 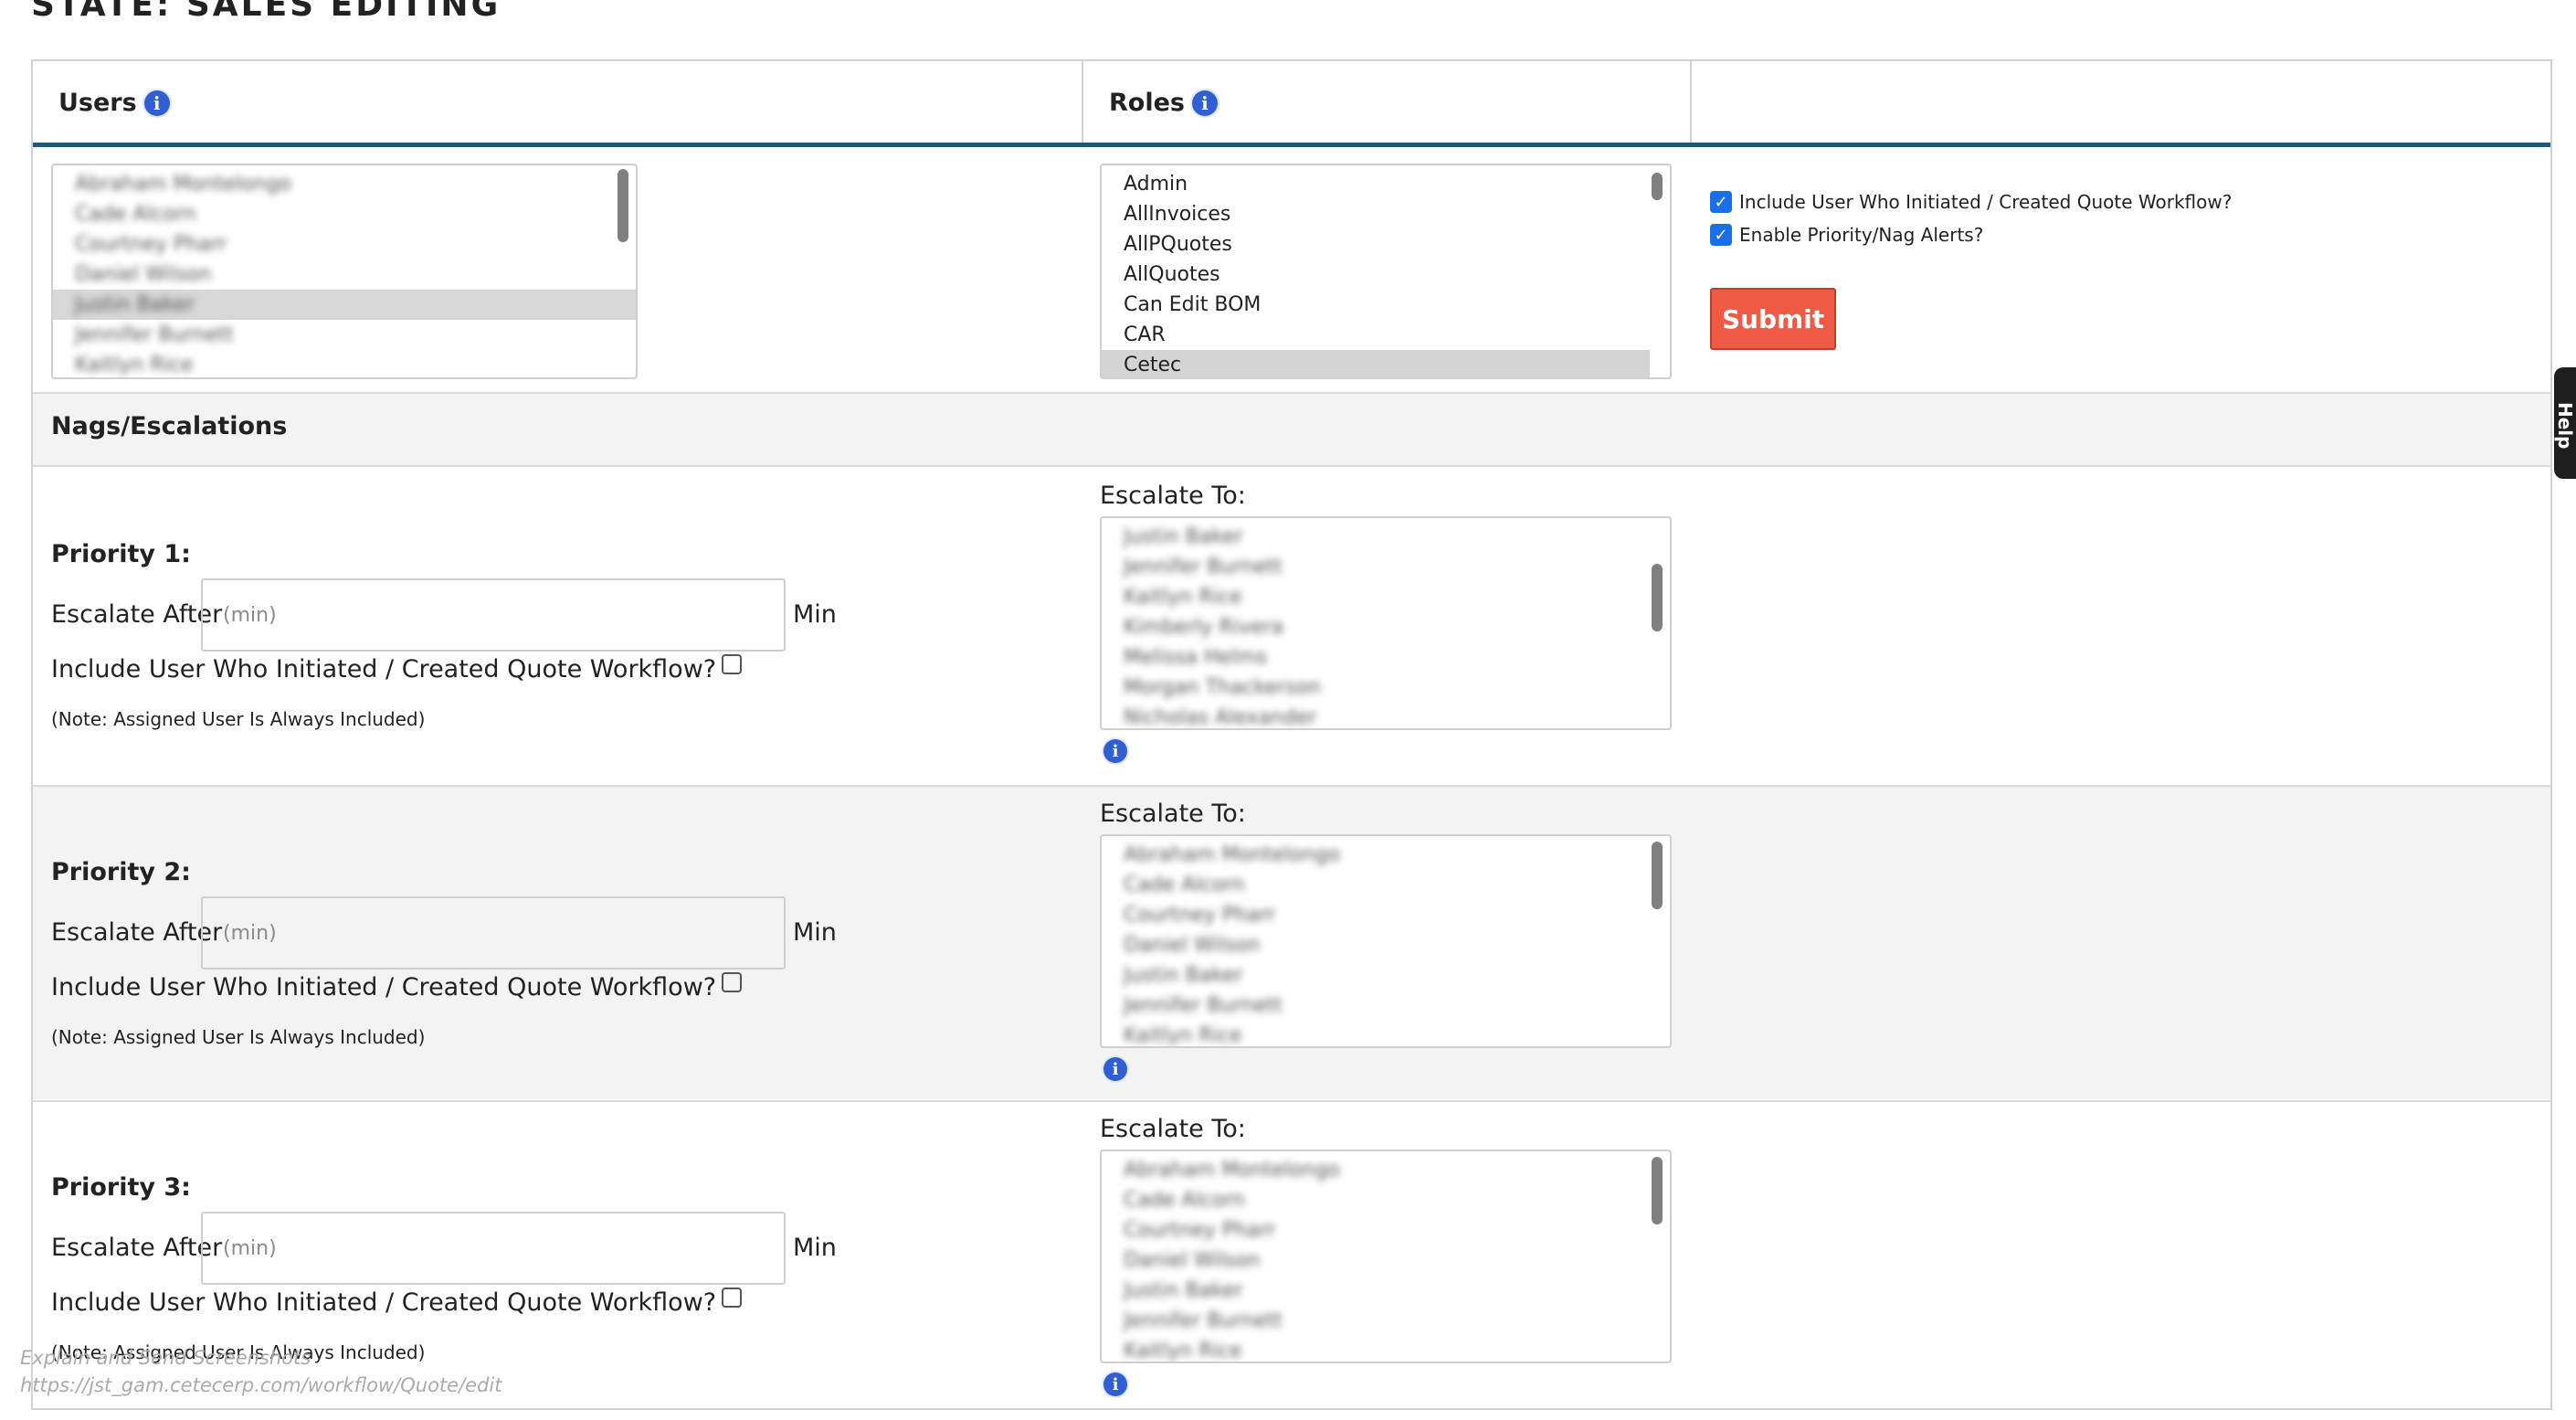 I want to click on escalate-to-option: Nicholas Alexander, so click(x=1386, y=716).